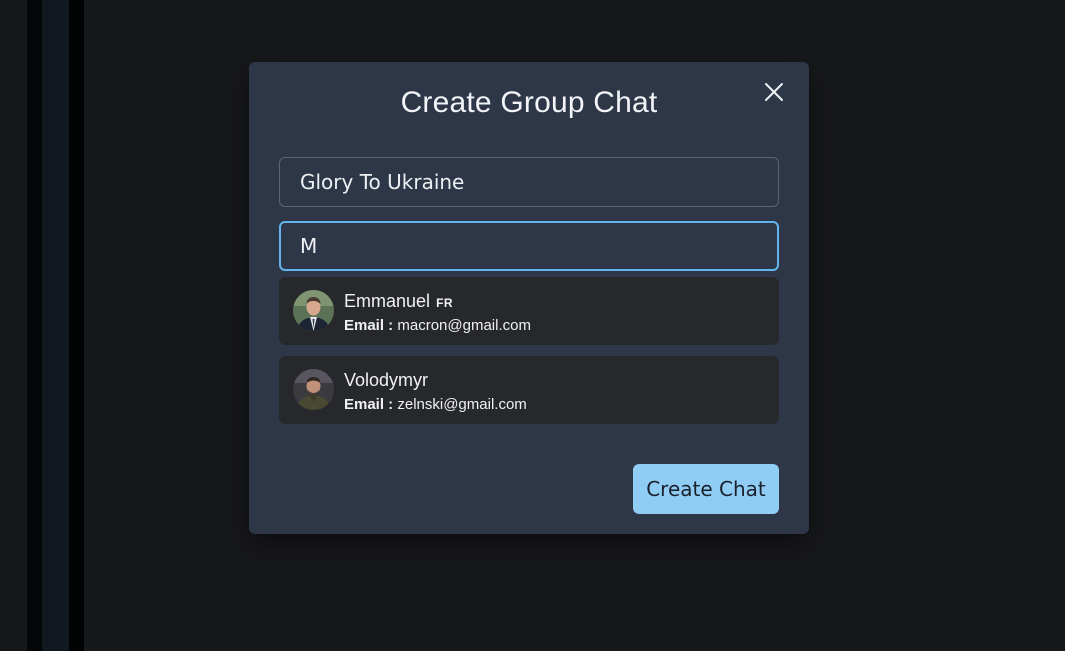 The image size is (1065, 651). Describe the element at coordinates (529, 246) in the screenshot. I see `add-users-input` at that location.